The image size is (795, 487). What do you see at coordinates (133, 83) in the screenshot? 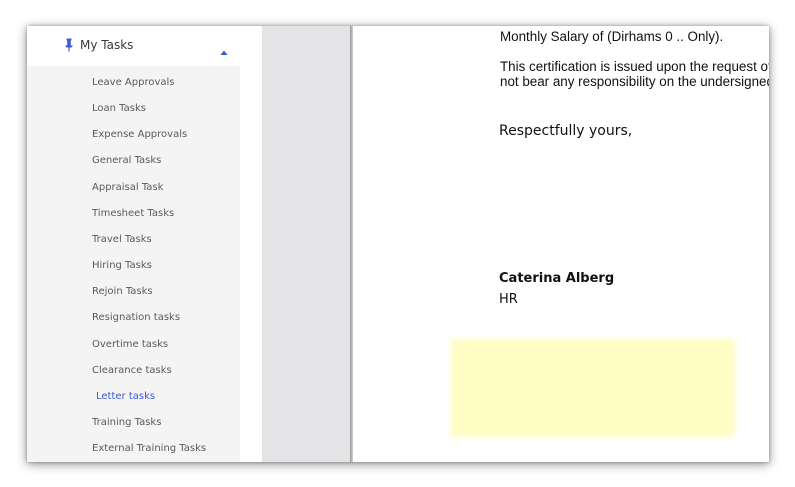
I see `sidebar-item-leave-approvals: Leave Approvals` at bounding box center [133, 83].